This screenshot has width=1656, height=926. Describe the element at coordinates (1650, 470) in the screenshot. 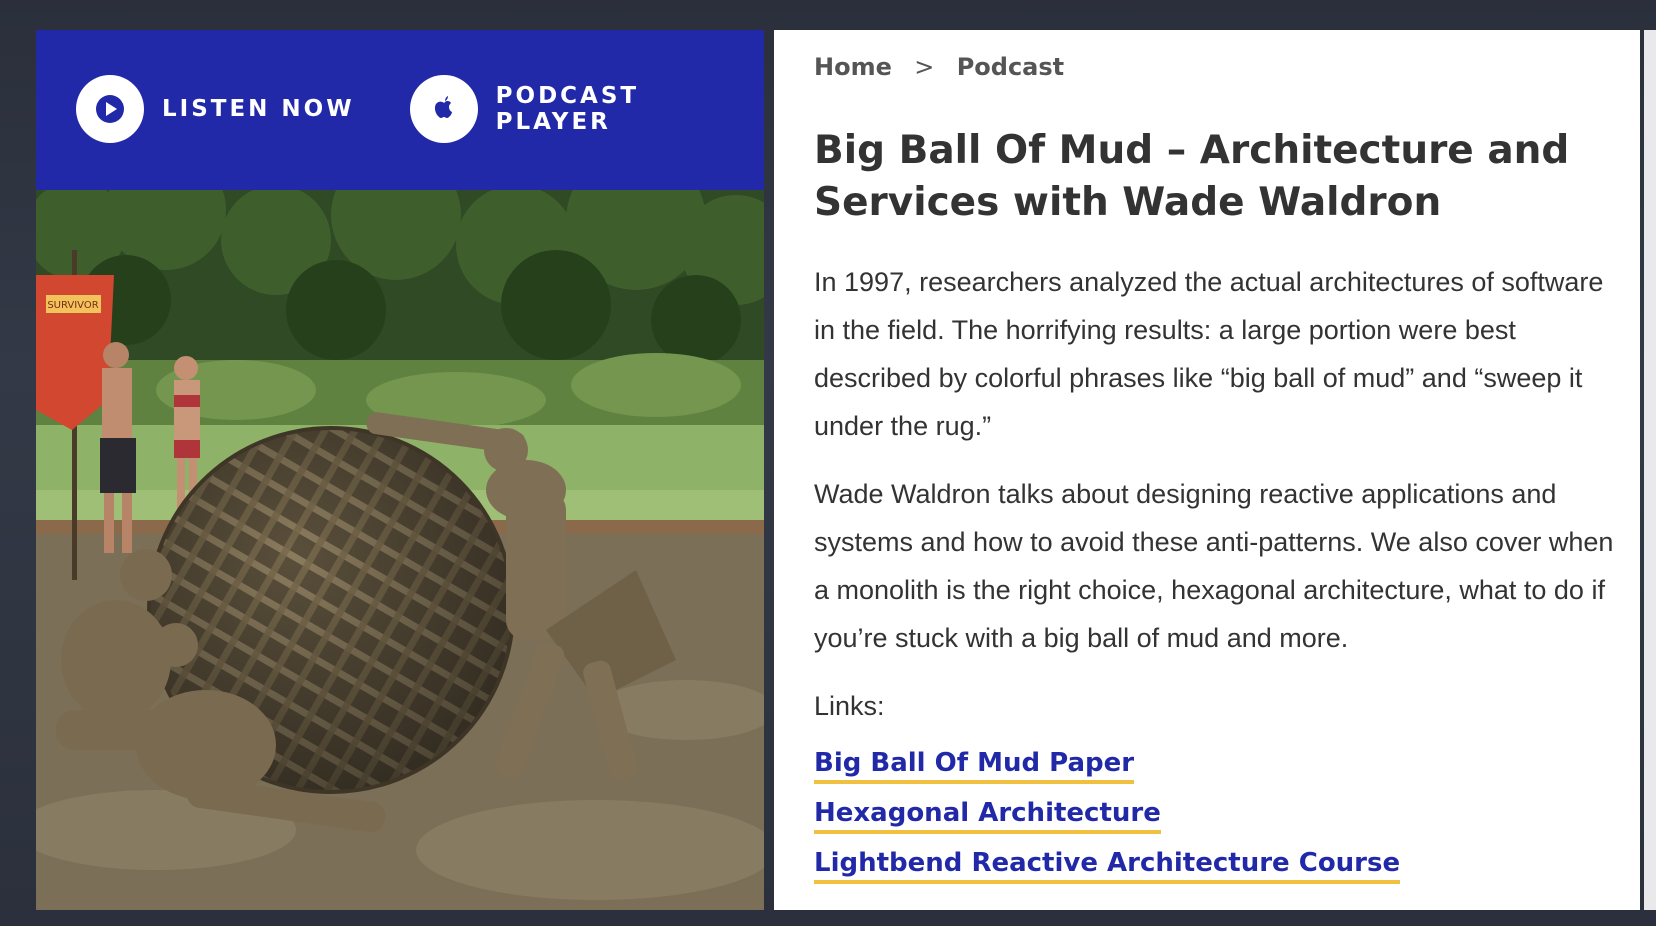

I see `scrollbar` at that location.